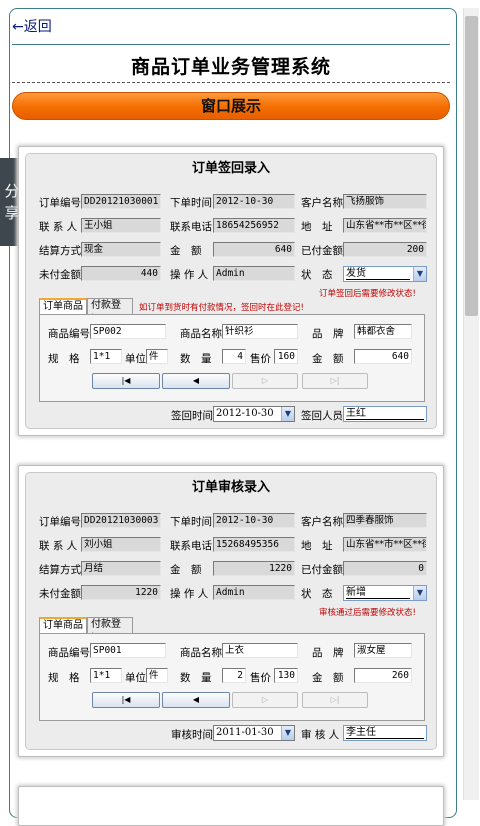  What do you see at coordinates (230, 487) in the screenshot?
I see `card-title: 订单审核录入` at bounding box center [230, 487].